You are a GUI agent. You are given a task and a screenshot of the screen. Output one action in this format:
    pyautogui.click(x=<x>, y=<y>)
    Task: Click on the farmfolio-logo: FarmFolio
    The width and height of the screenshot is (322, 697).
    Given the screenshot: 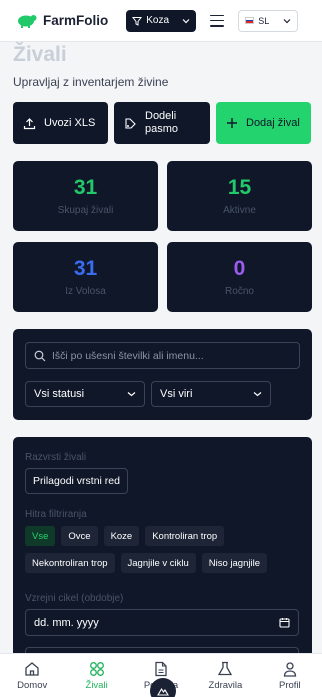 What is the action you would take?
    pyautogui.click(x=62, y=21)
    